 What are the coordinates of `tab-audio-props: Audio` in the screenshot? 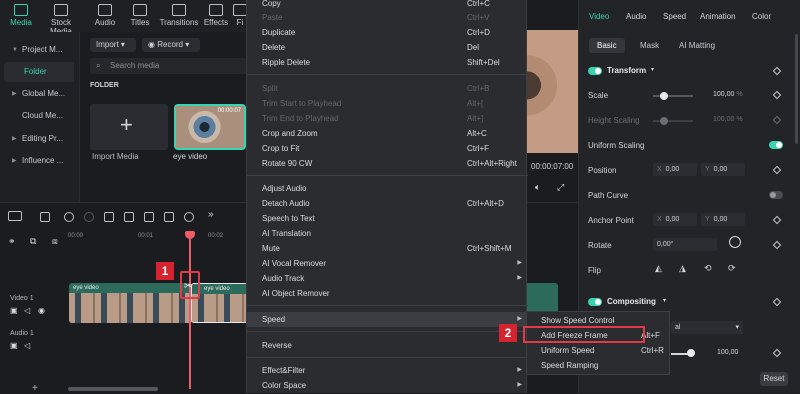 It's located at (636, 16).